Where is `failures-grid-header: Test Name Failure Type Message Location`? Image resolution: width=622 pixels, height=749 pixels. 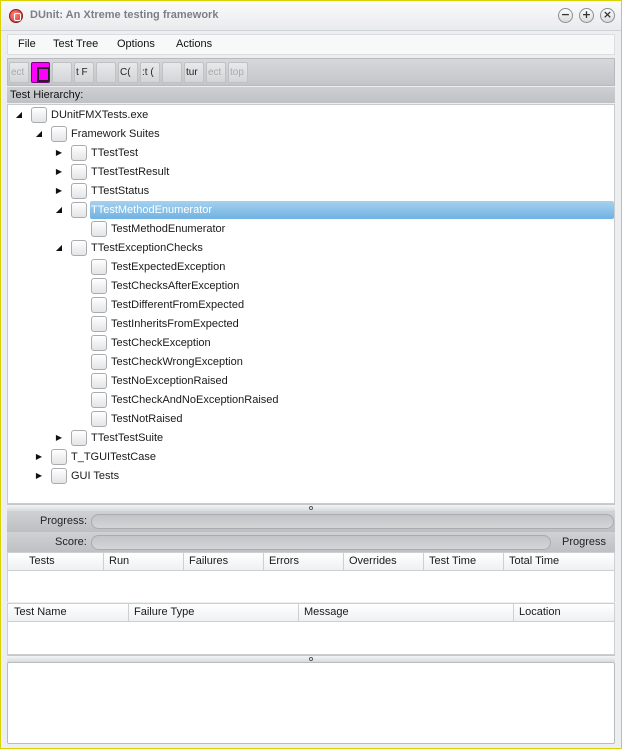
failures-grid-header: Test Name Failure Type Message Location is located at coordinates (311, 612).